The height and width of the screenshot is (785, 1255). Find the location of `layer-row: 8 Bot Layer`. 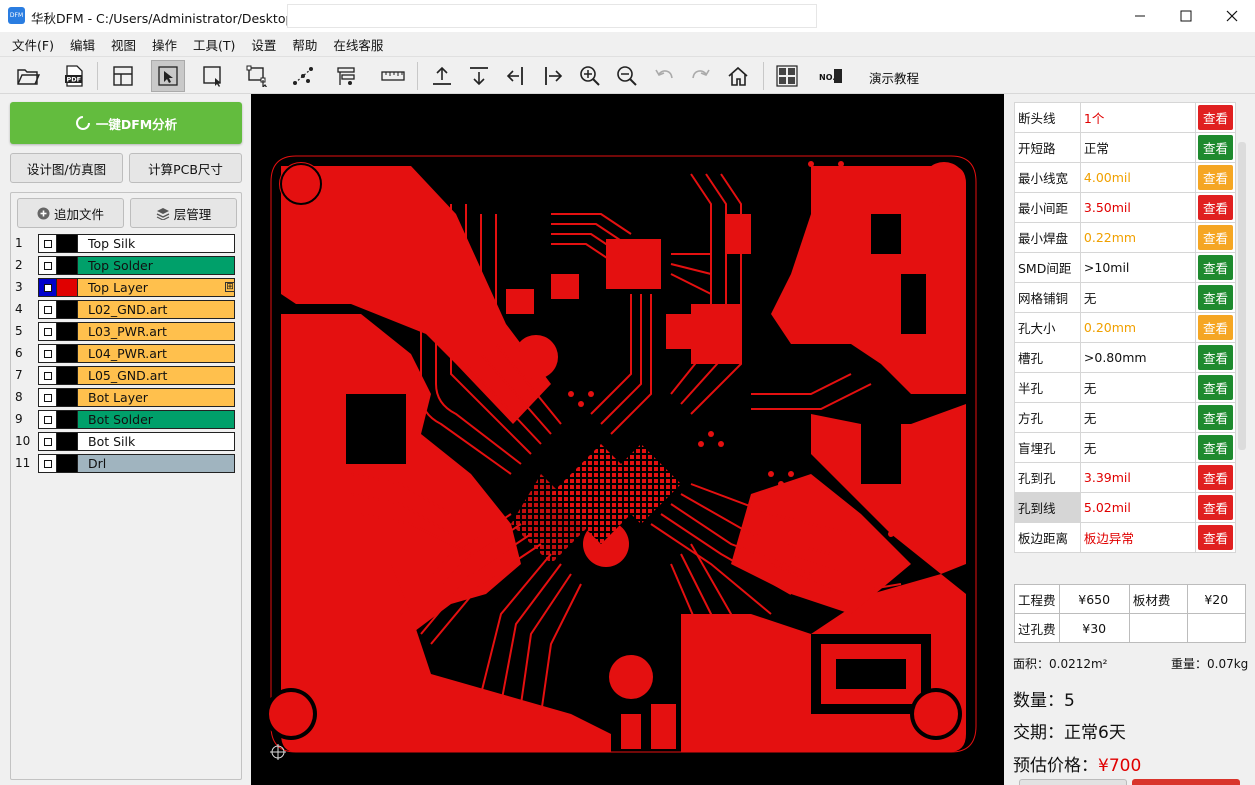

layer-row: 8 Bot Layer is located at coordinates (127, 397).